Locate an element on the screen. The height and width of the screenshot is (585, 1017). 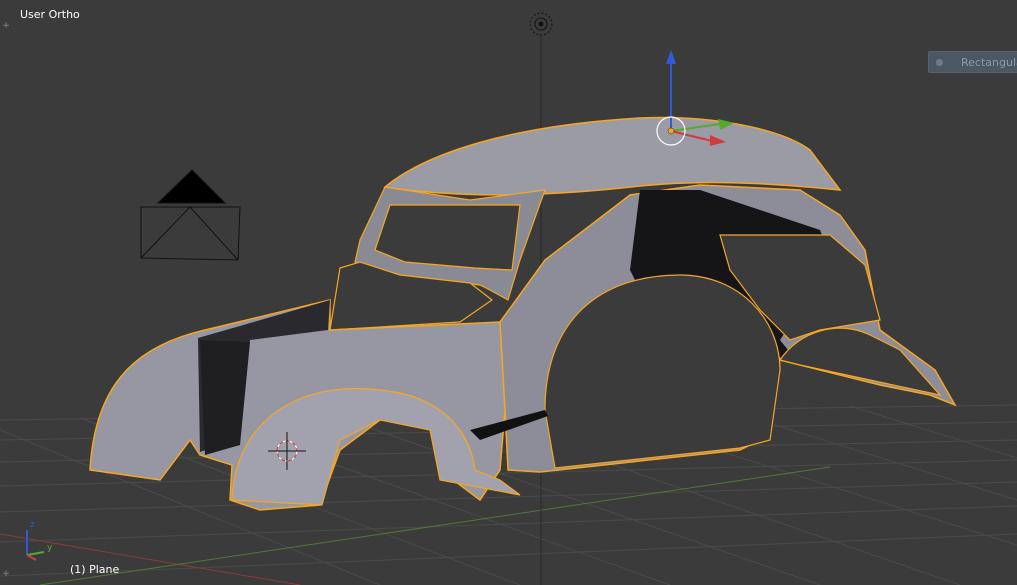
panel-collapse-icon is located at coordinates (939, 62).